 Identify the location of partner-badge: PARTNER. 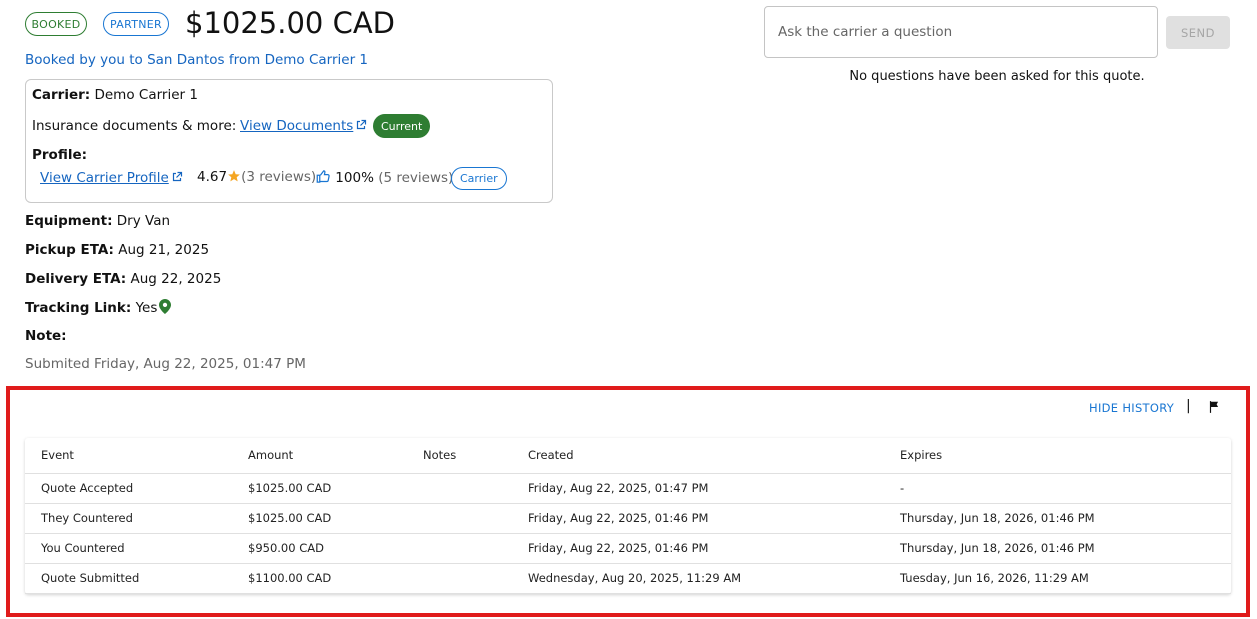
(136, 24).